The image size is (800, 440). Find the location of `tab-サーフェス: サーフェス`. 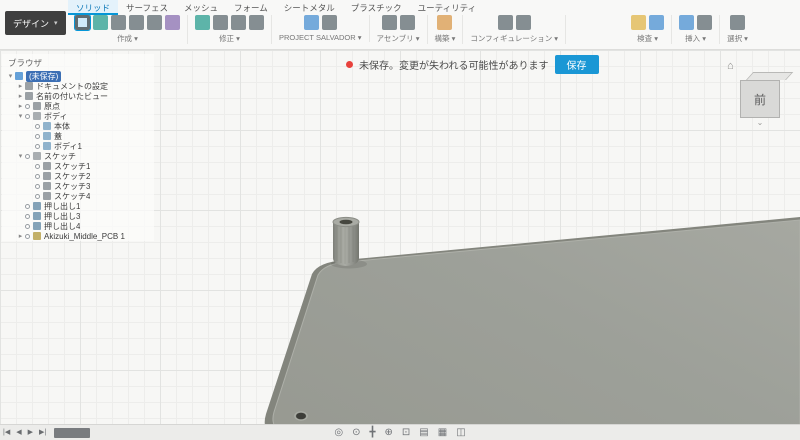

tab-サーフェス: サーフェス is located at coordinates (147, 7).